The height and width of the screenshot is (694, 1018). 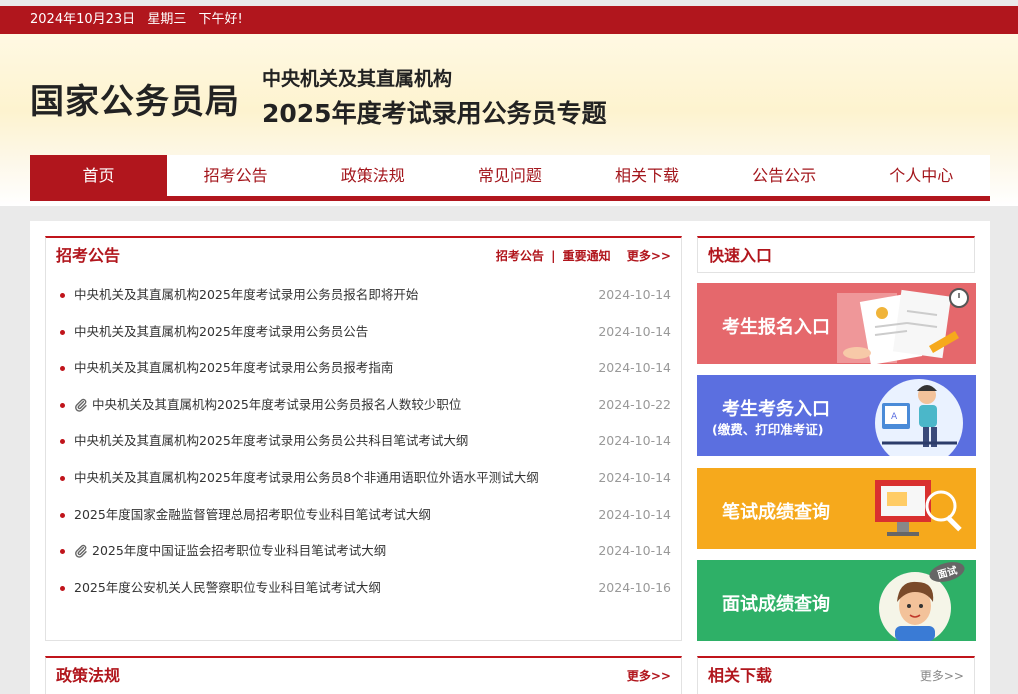 I want to click on interview-score-query-banner: 面试成绩查询 面试, so click(x=836, y=600).